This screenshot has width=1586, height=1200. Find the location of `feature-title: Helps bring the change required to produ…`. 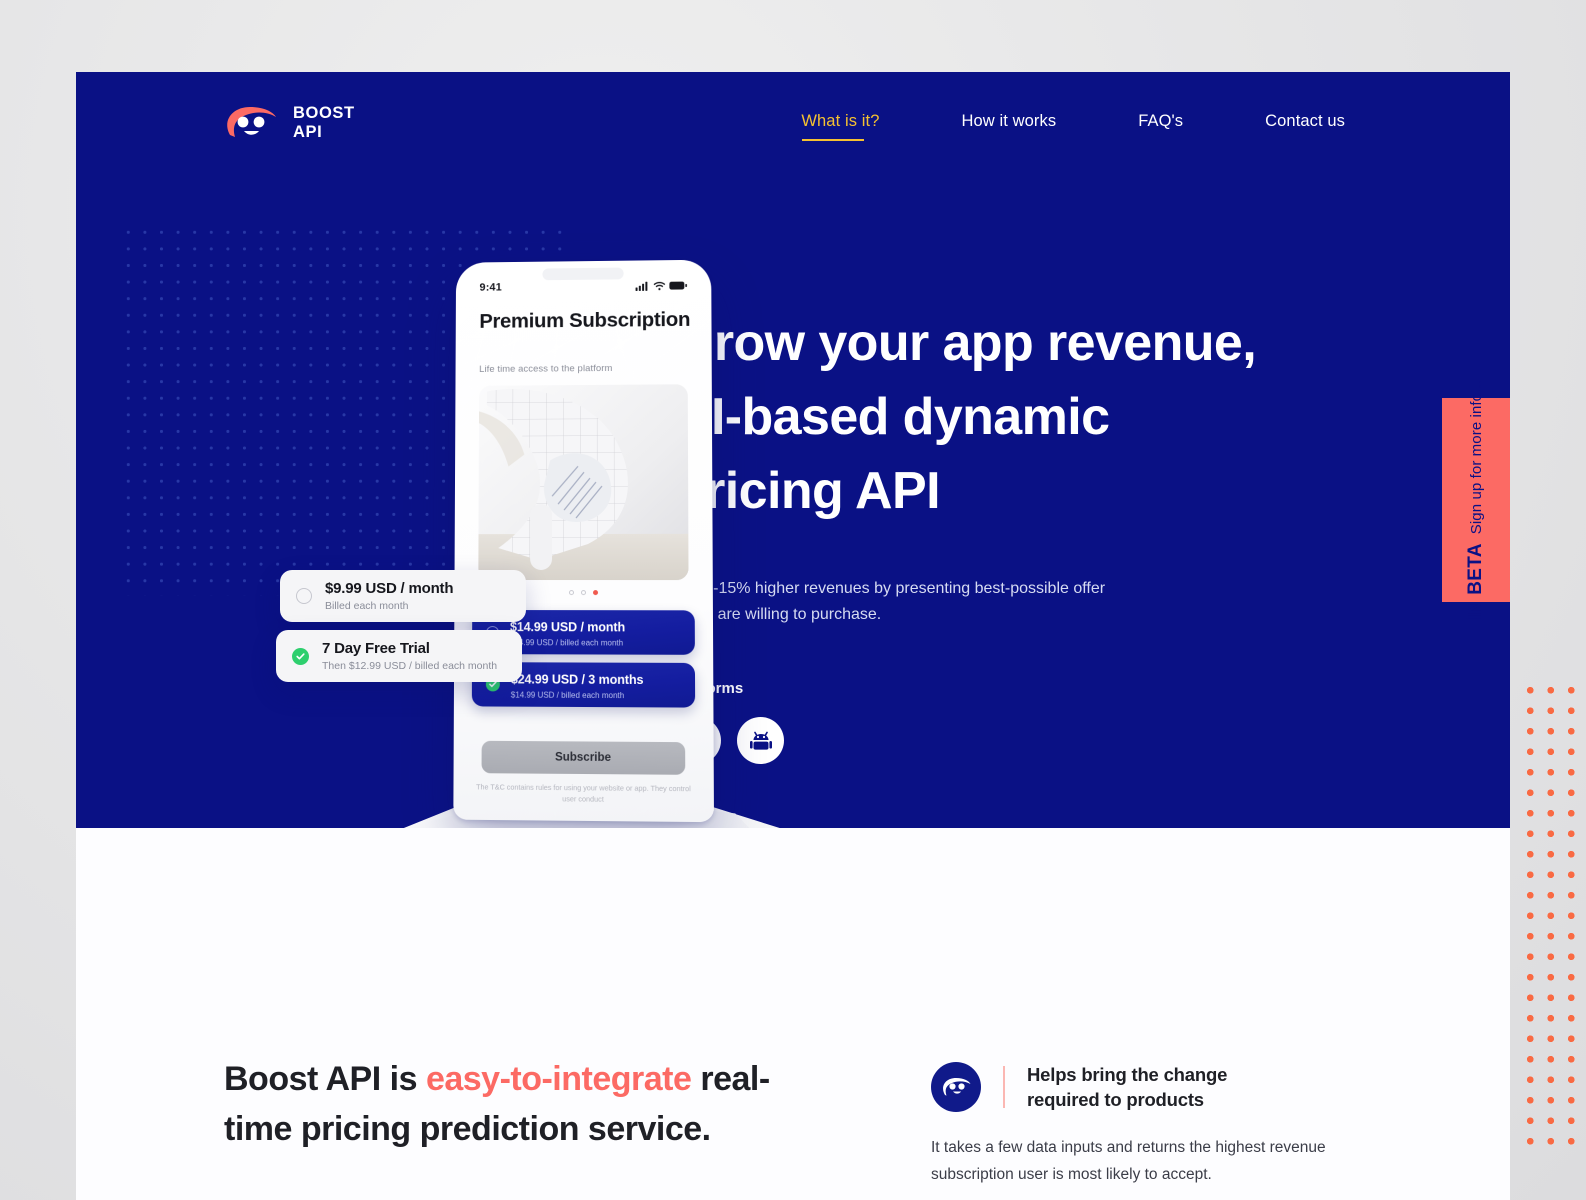

feature-title: Helps bring the change required to produ… is located at coordinates (1127, 1087).